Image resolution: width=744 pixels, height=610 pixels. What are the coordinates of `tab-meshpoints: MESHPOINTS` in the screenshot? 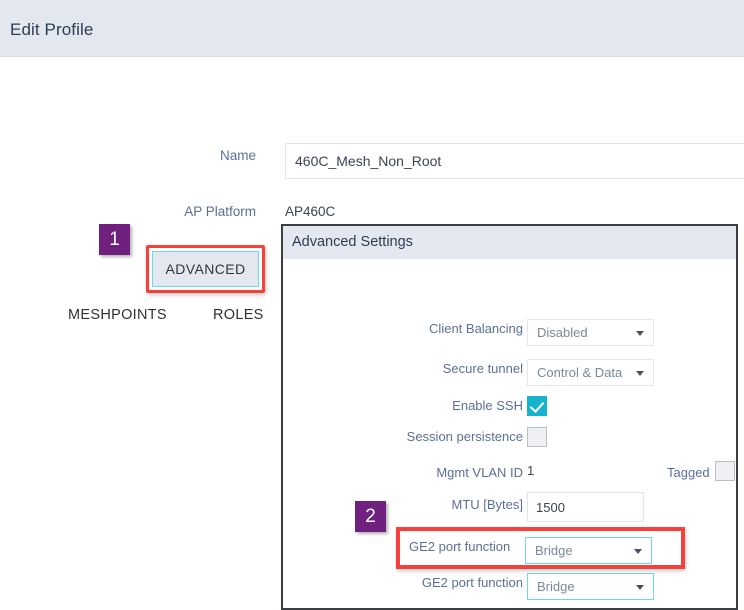 It's located at (117, 315).